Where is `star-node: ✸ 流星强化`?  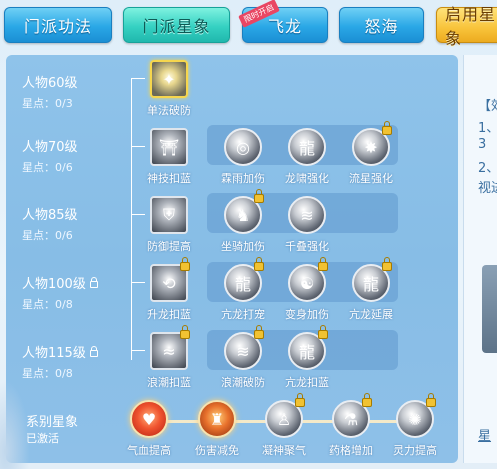 star-node: ✸ 流星强化 is located at coordinates (371, 153).